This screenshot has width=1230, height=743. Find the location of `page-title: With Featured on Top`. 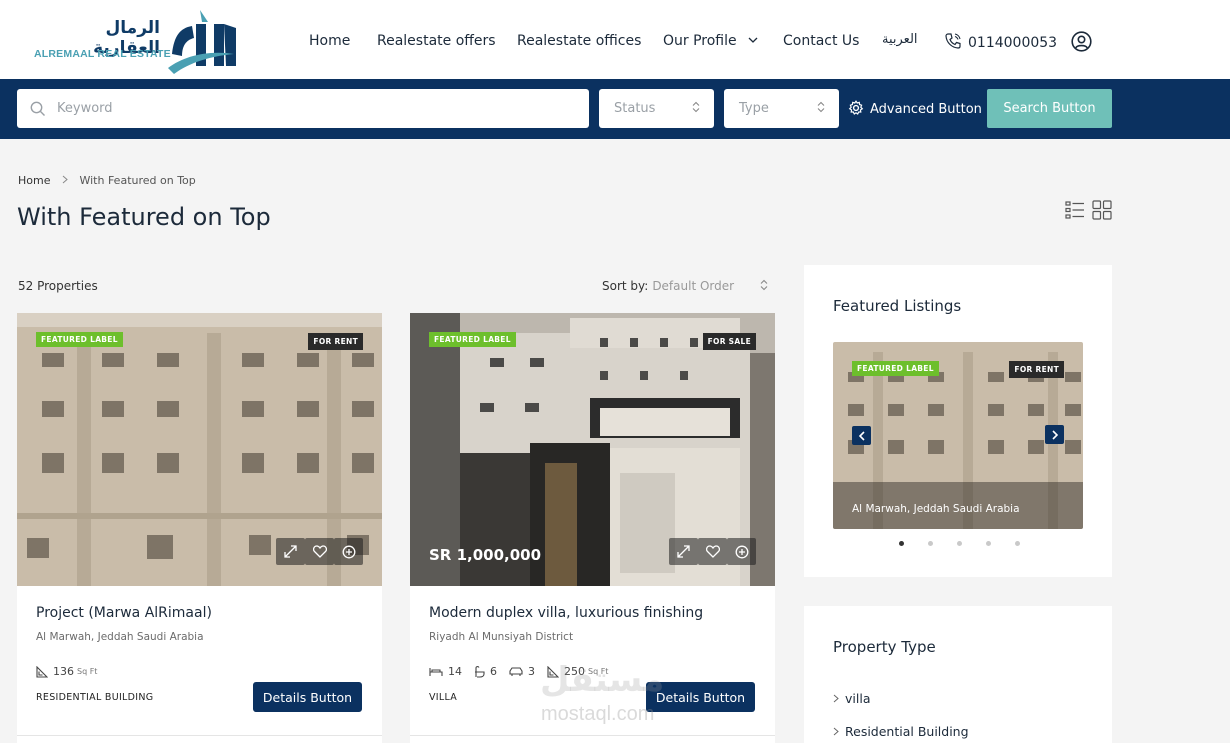

page-title: With Featured on Top is located at coordinates (144, 217).